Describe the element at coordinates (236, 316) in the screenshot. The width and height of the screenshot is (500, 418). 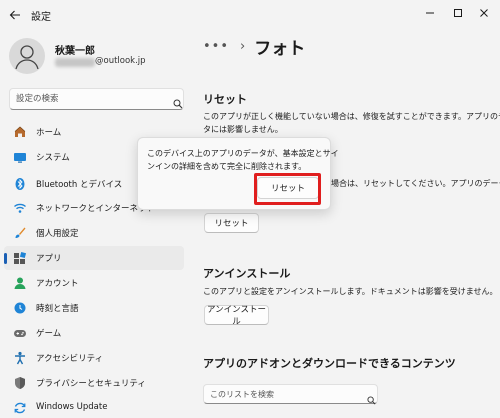
I see `uninstall-button: アンインストール` at that location.